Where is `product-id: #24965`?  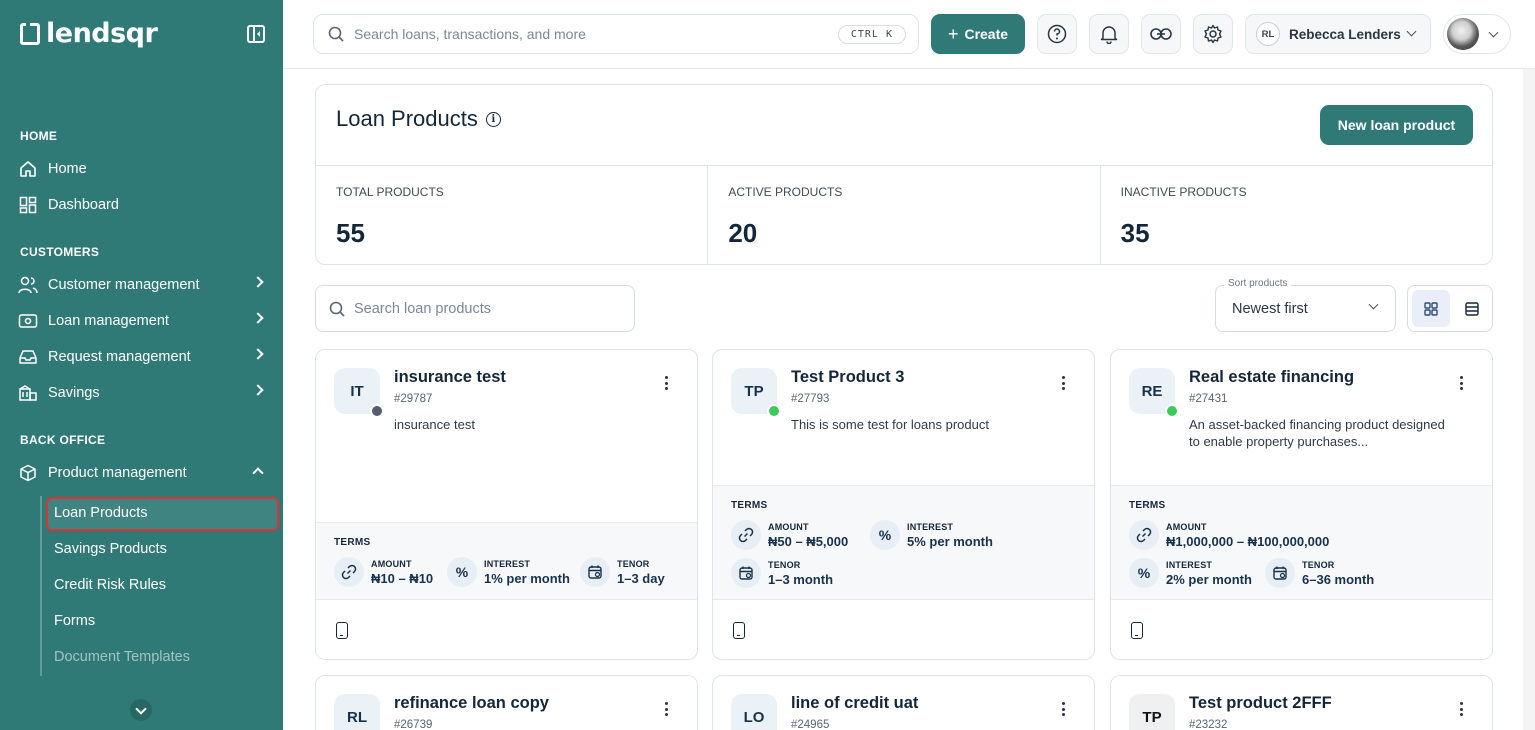 product-id: #24965 is located at coordinates (810, 724).